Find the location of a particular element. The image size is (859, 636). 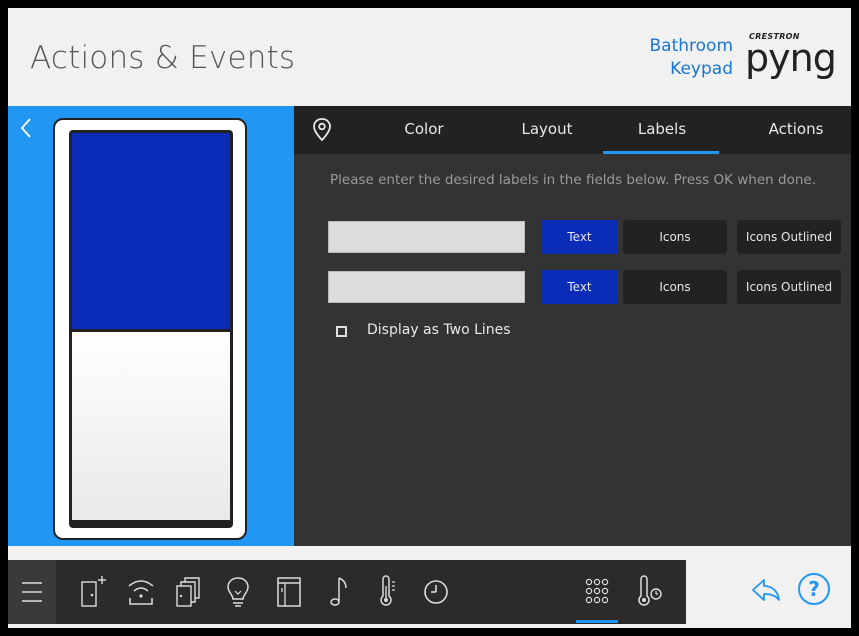

two-lines-checkbox is located at coordinates (341, 331).